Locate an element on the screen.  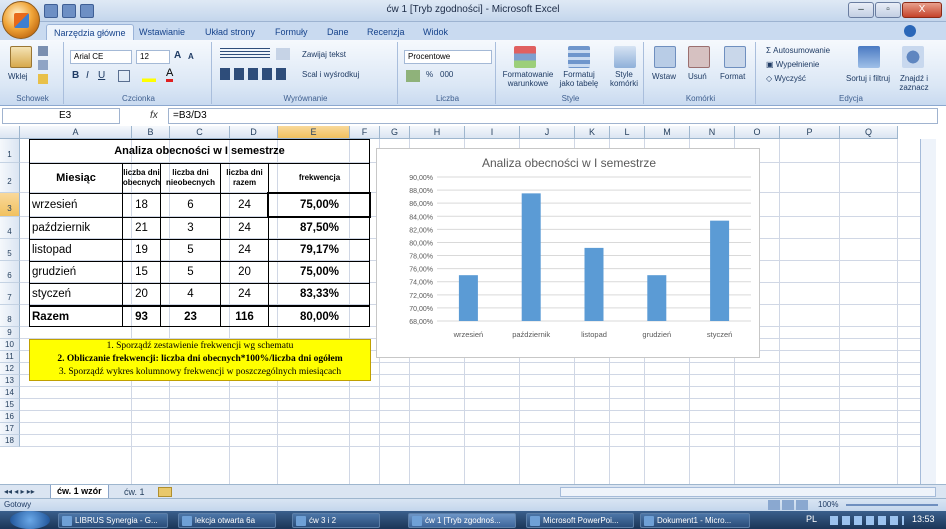
view-buttons is located at coordinates (789, 505).